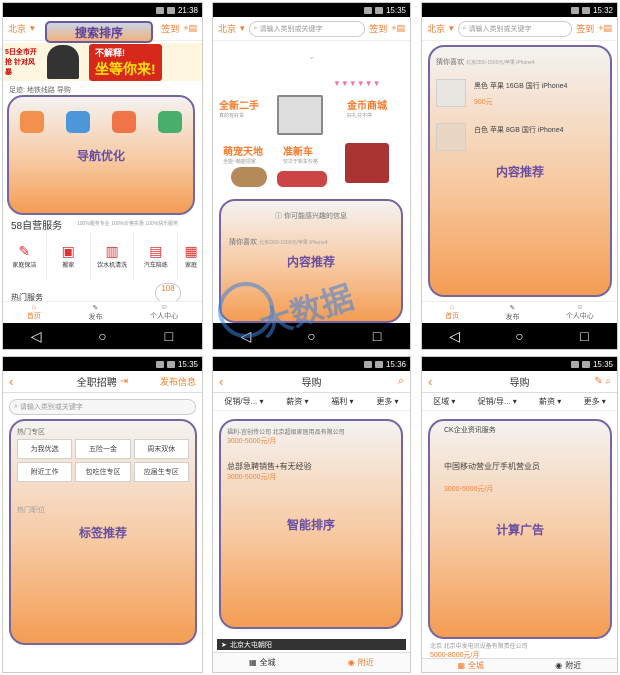 The width and height of the screenshot is (620, 675). What do you see at coordinates (68, 266) in the screenshot?
I see `service-label: 搬家` at bounding box center [68, 266].